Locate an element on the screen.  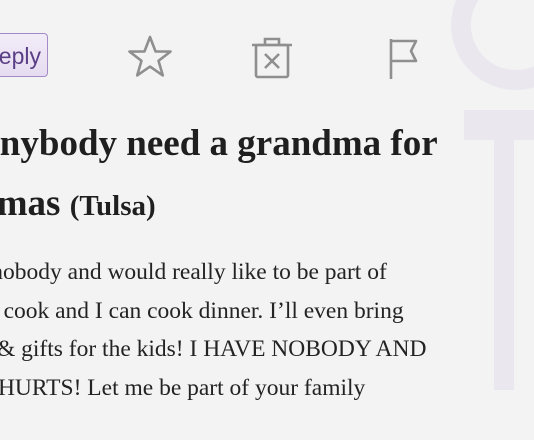
trash-icon is located at coordinates (272, 57).